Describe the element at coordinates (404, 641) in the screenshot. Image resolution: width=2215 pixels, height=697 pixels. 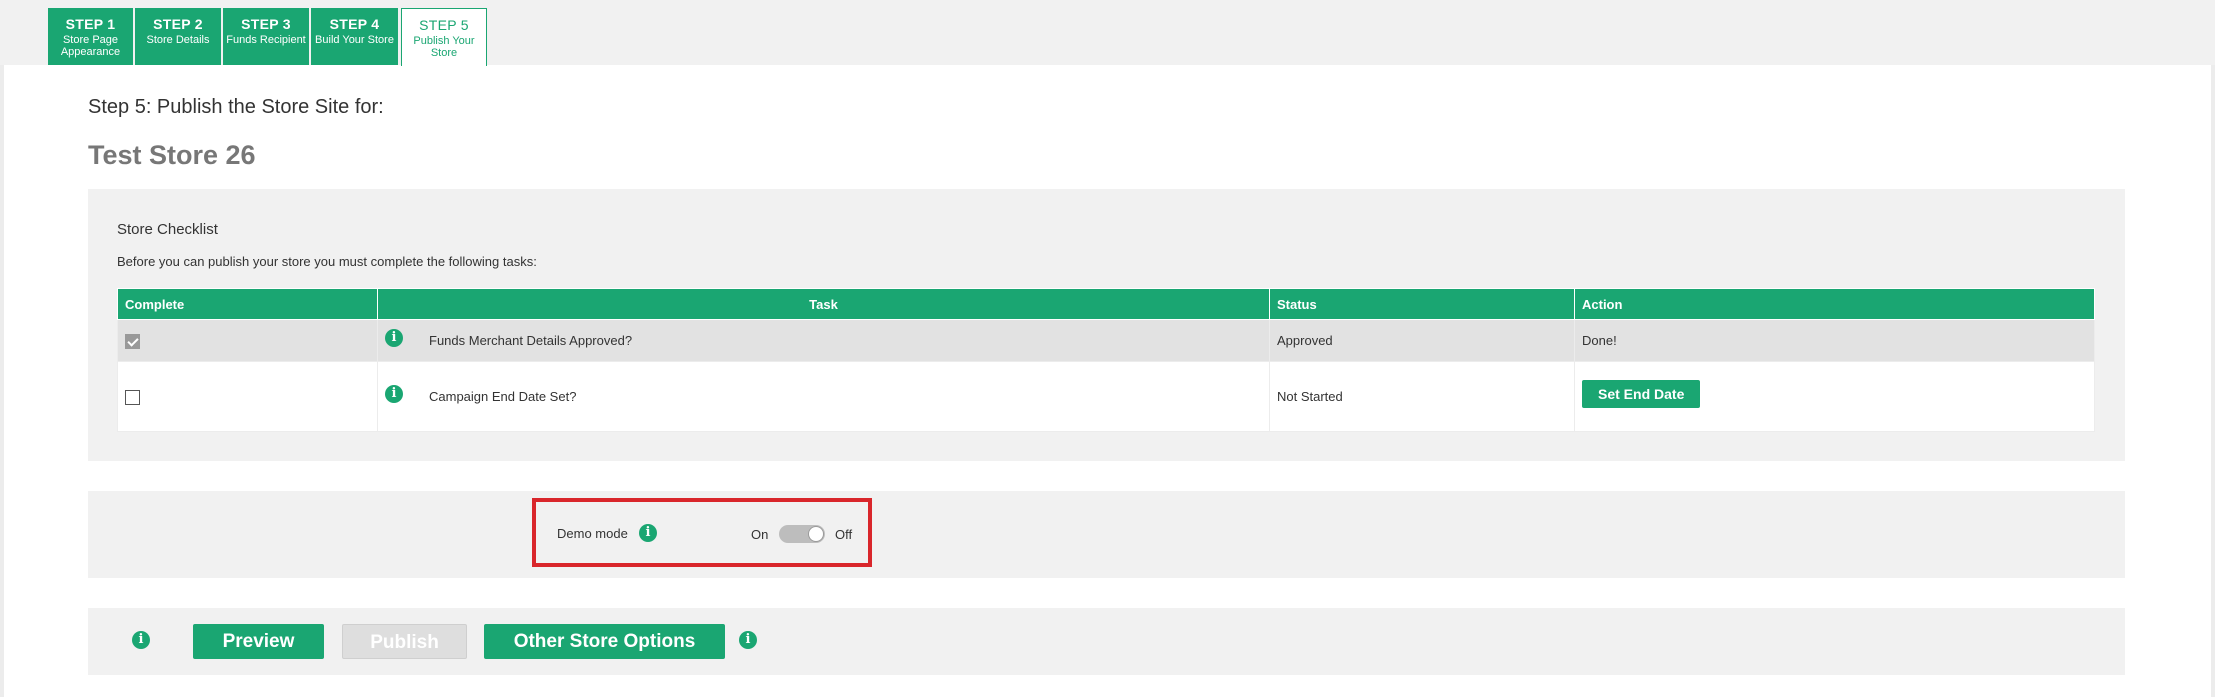
I see `publish-button: Publish` at that location.